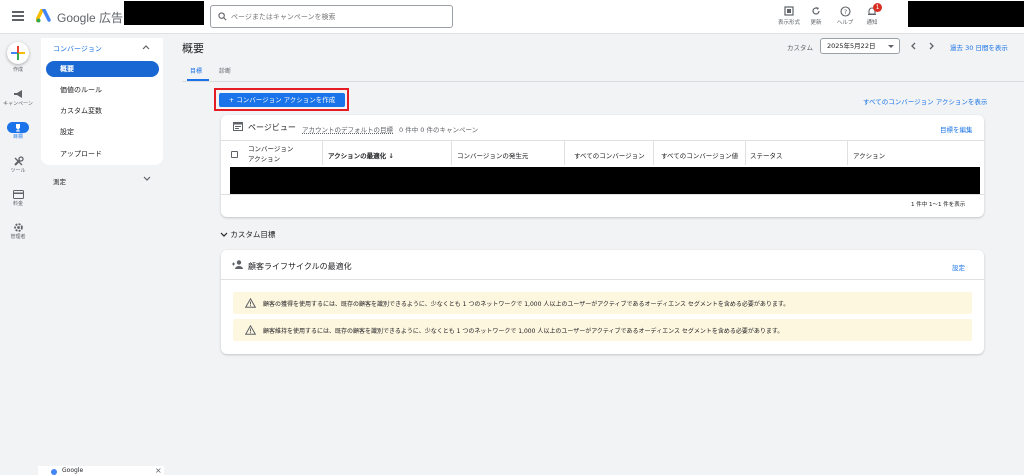 This screenshot has height=475, width=1024. I want to click on goal-title: ページビュー, so click(272, 127).